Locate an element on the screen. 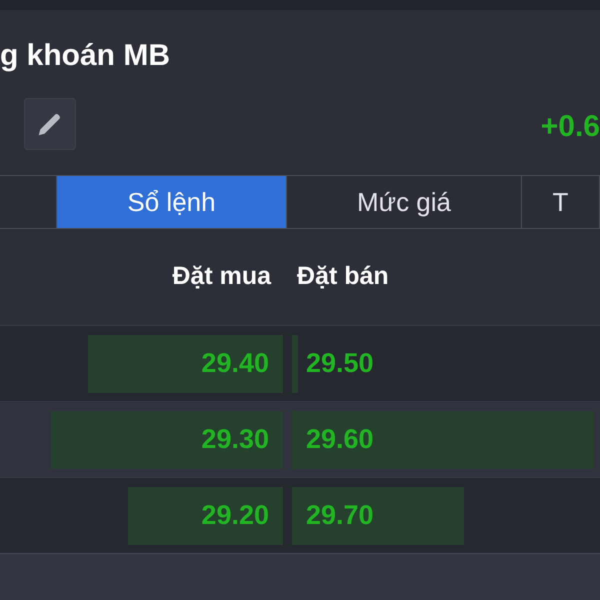 This screenshot has width=600, height=600. bid-price: 29.30 is located at coordinates (235, 439).